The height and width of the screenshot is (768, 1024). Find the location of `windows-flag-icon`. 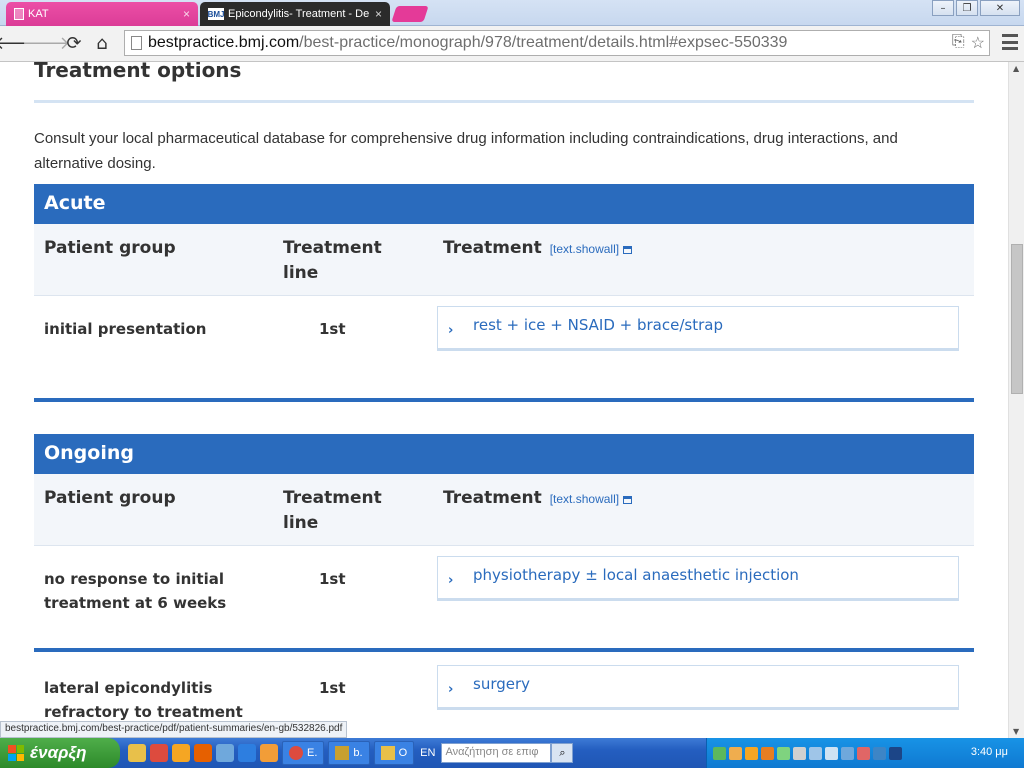

windows-flag-icon is located at coordinates (16, 753).